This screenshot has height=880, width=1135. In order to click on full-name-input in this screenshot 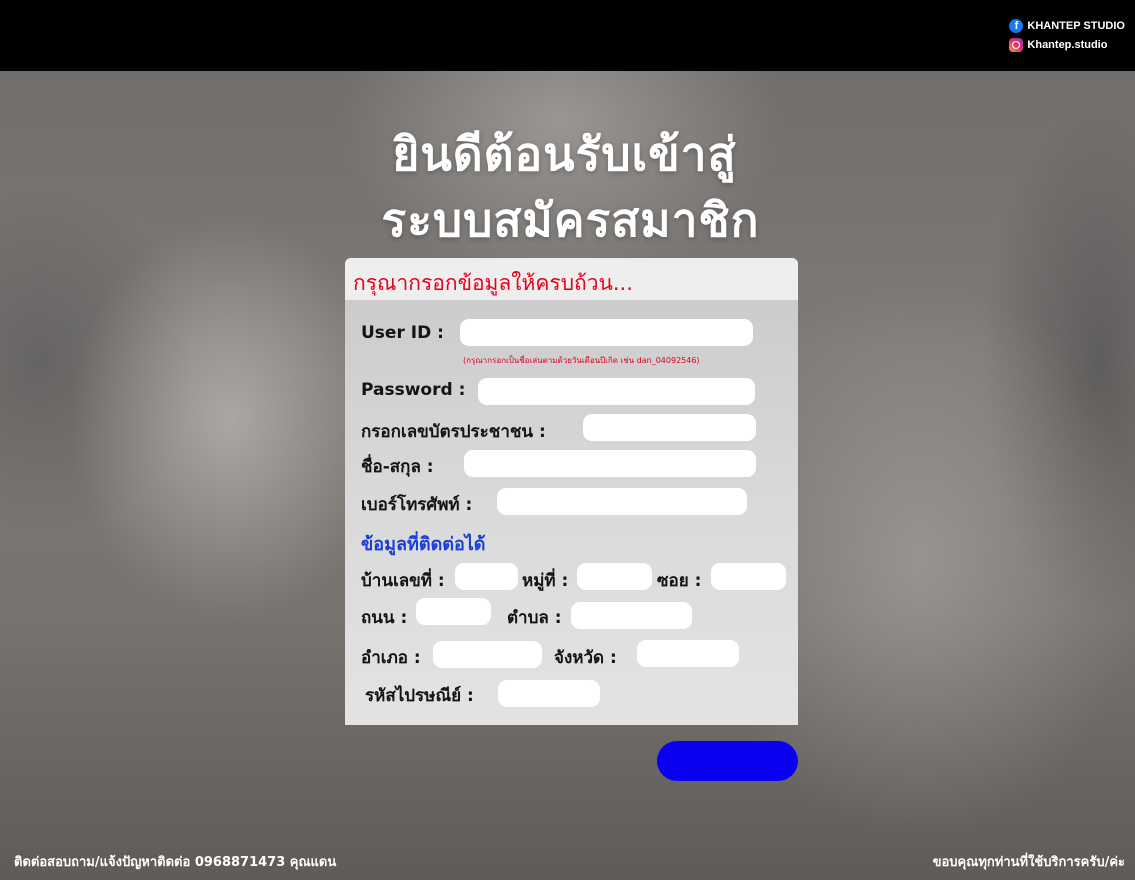, I will do `click(610, 463)`.